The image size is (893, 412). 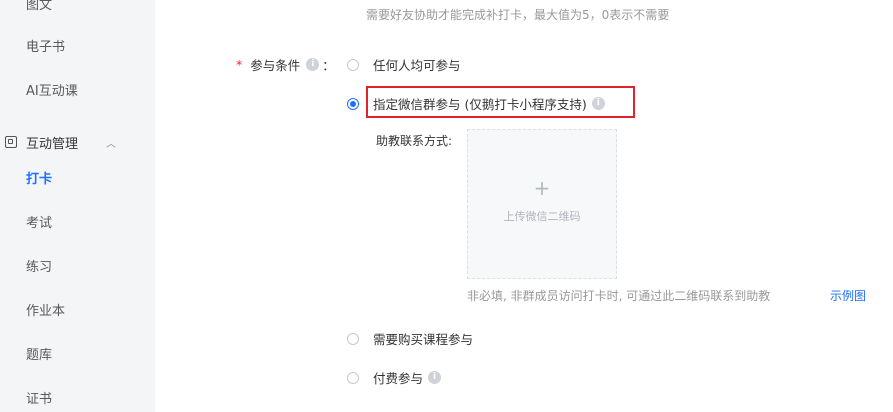 I want to click on sidebar-item-ai-course: AI互动课, so click(x=52, y=92).